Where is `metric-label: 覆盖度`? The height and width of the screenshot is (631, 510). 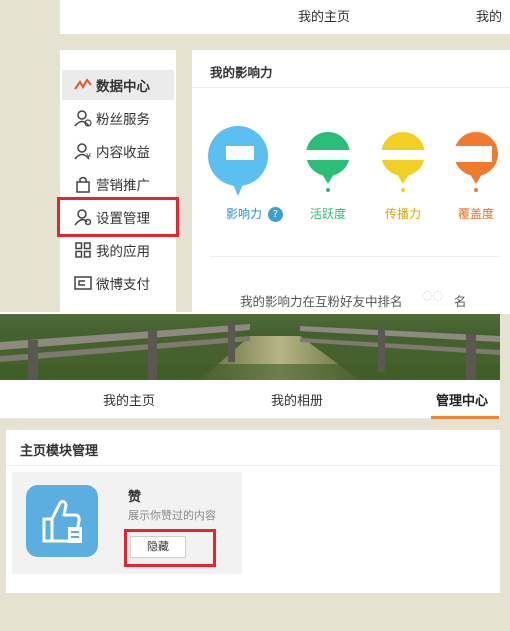 metric-label: 覆盖度 is located at coordinates (475, 214).